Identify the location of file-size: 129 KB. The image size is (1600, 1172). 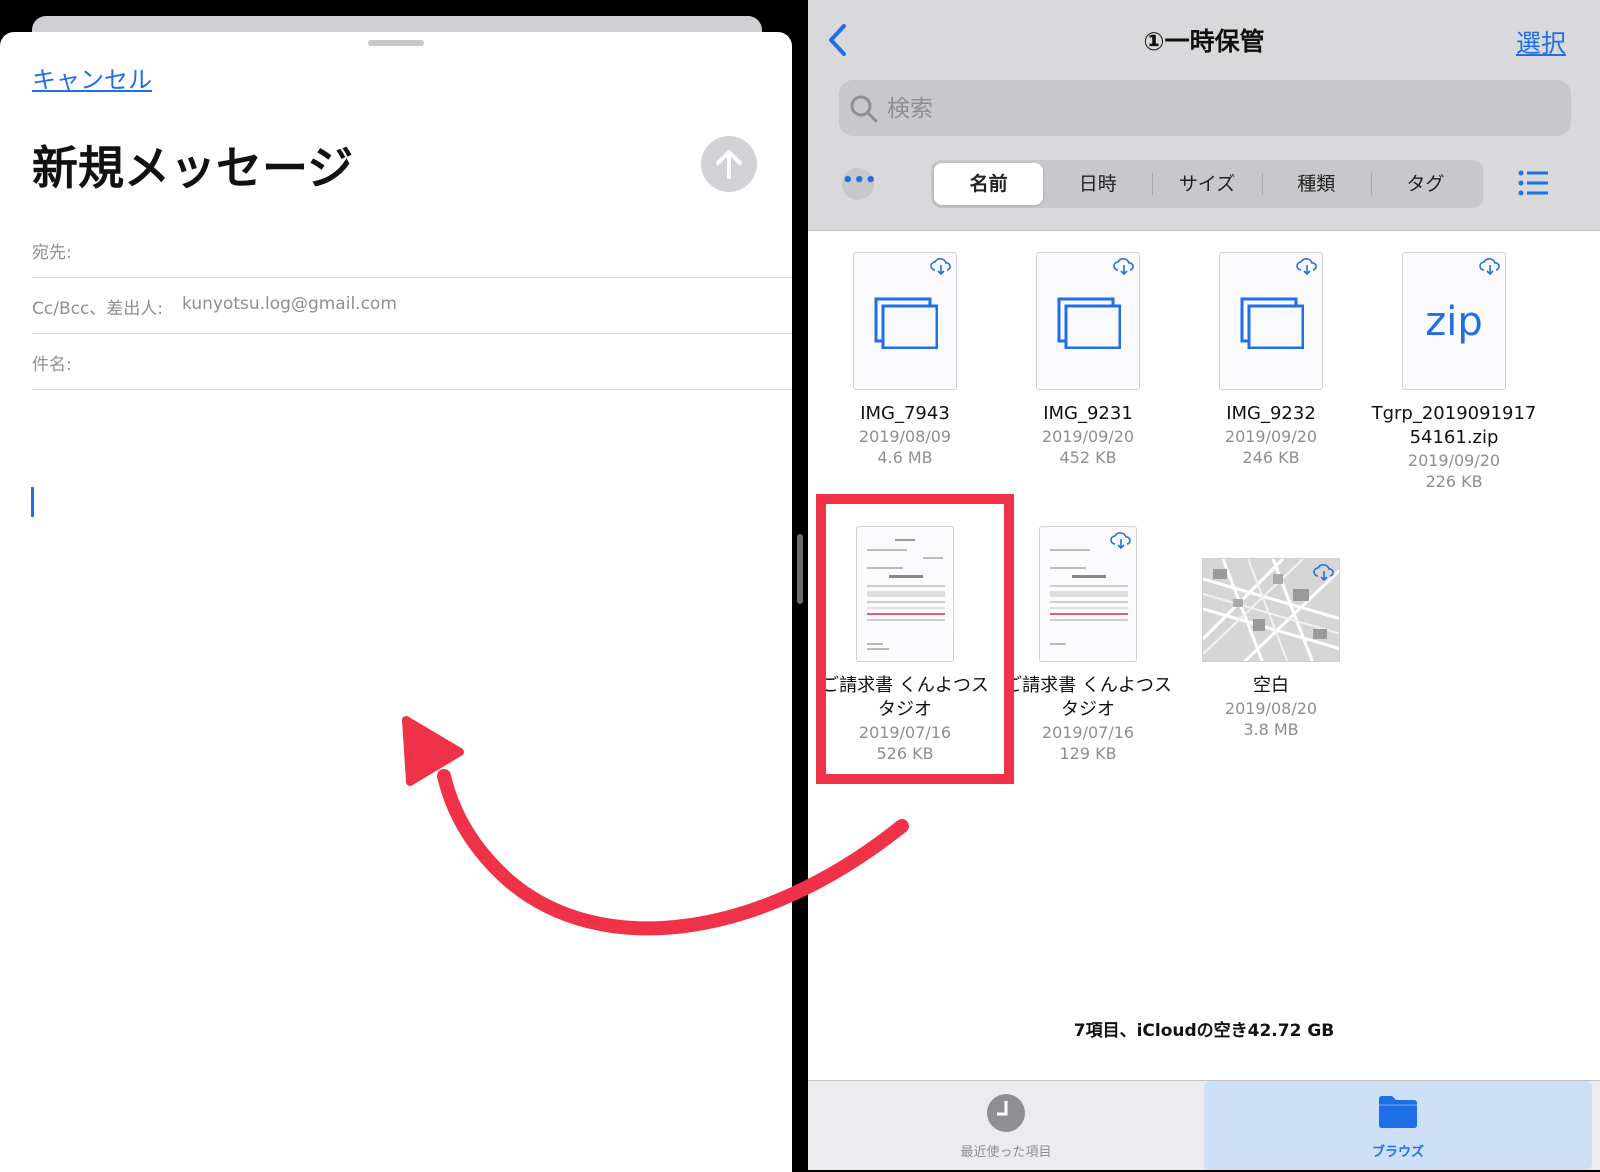
(1088, 753).